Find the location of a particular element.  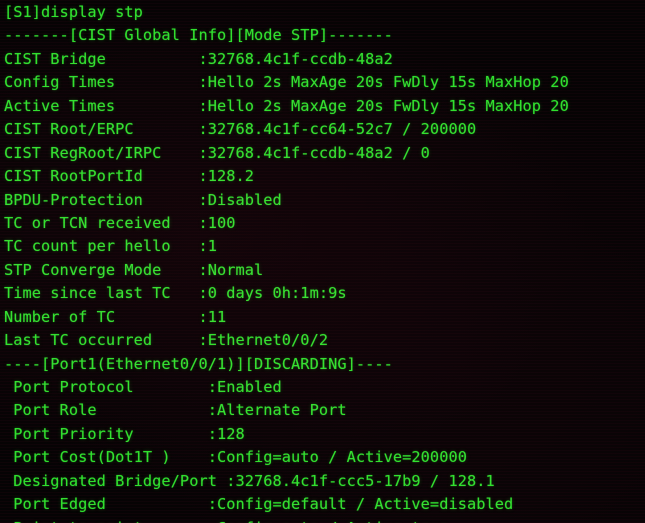

port-row-port-priority: Port Priority :128 is located at coordinates (124, 433).